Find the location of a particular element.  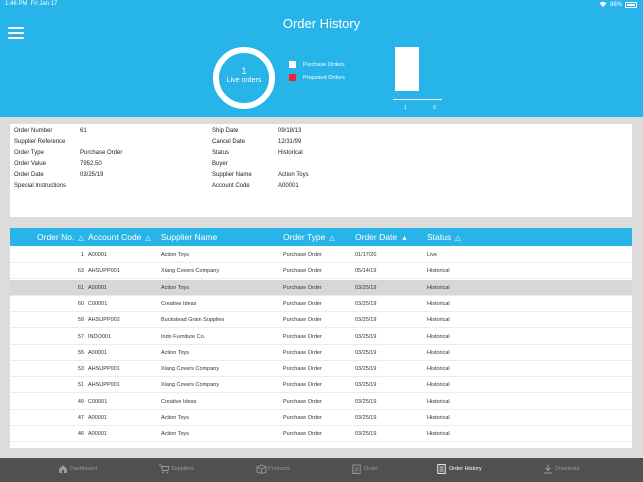

detail-value: Purchase Order is located at coordinates (101, 153).